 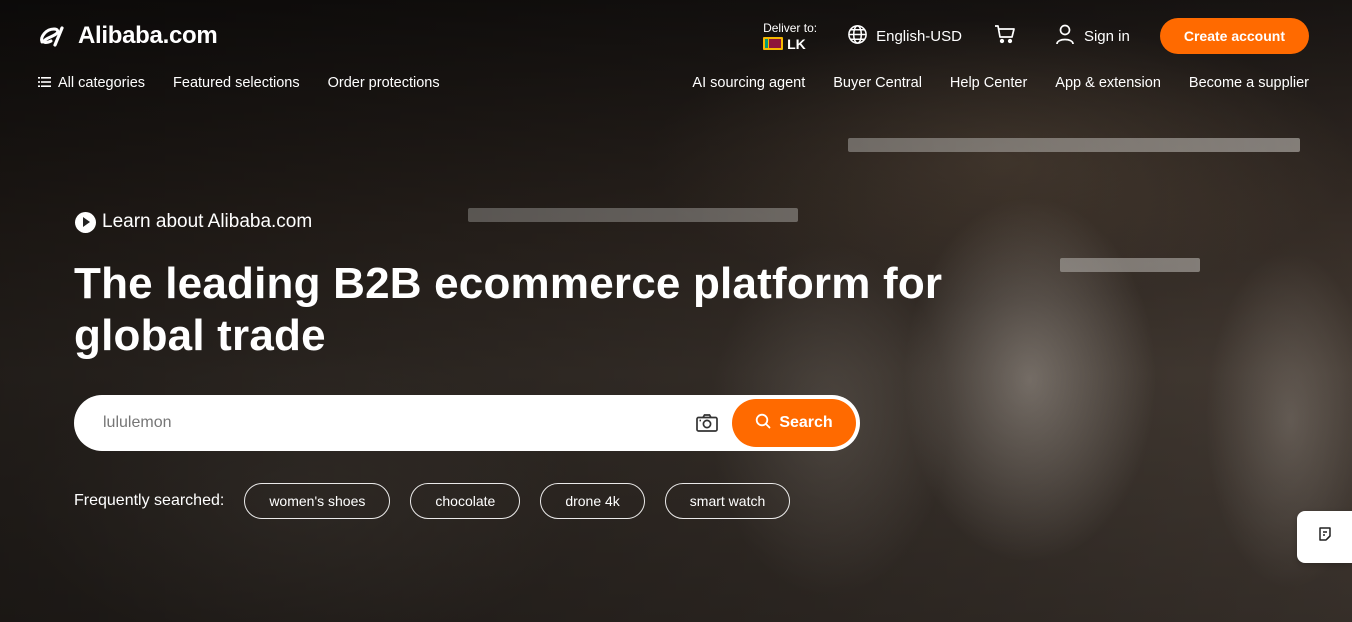 I want to click on nav-buyer-central: Buyer Central, so click(x=877, y=83).